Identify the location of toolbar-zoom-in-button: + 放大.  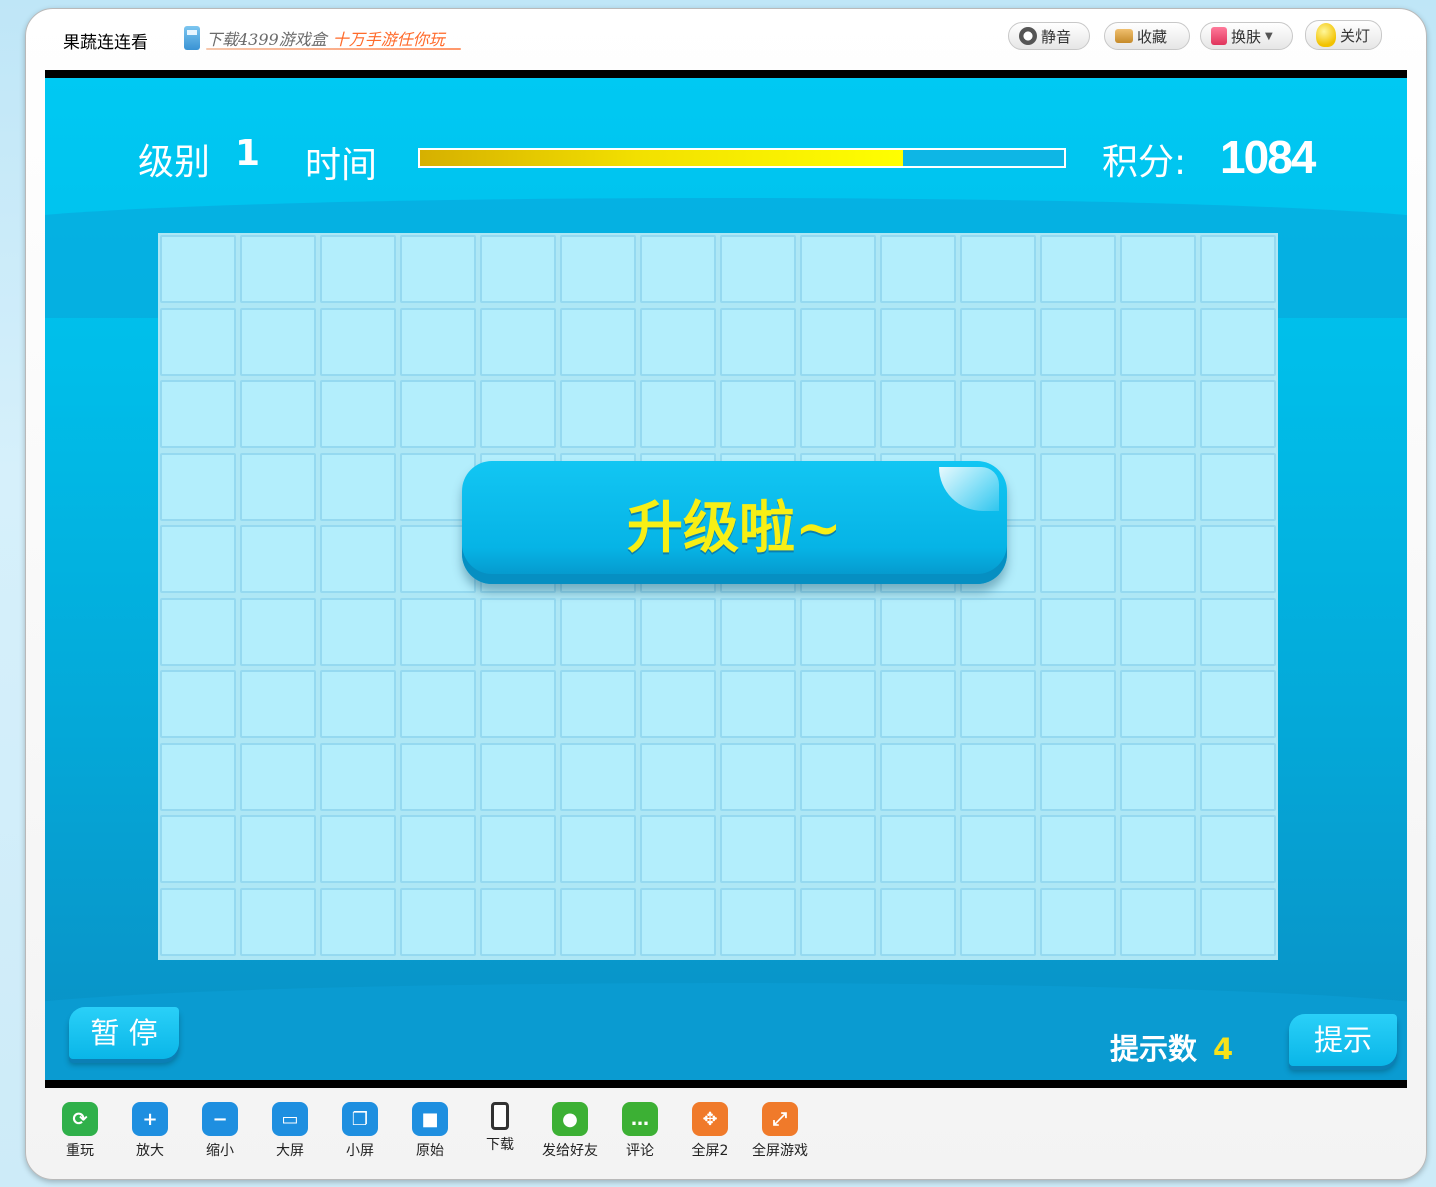
(150, 1131).